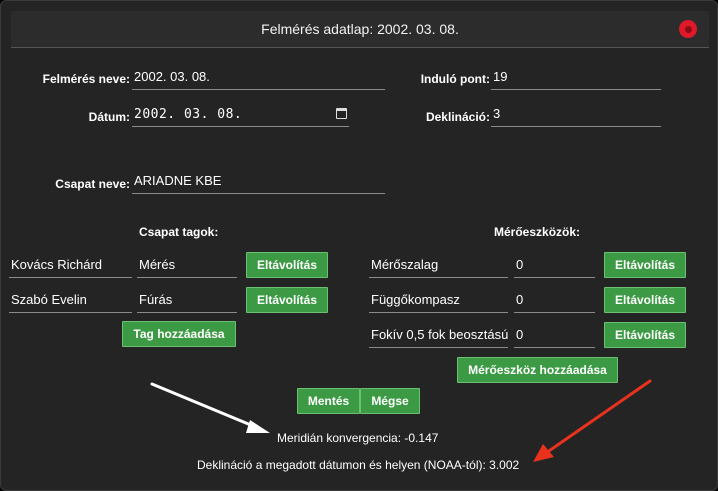 Image resolution: width=718 pixels, height=491 pixels. What do you see at coordinates (210, 407) in the screenshot?
I see `white-arrow-icon` at bounding box center [210, 407].